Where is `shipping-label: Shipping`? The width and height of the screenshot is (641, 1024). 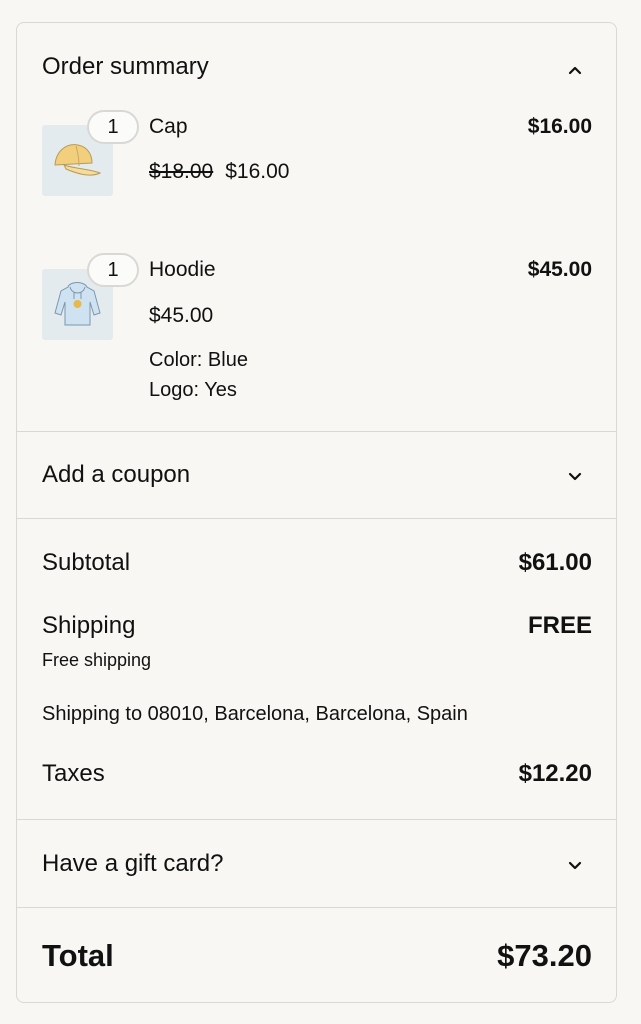
shipping-label: Shipping is located at coordinates (89, 625).